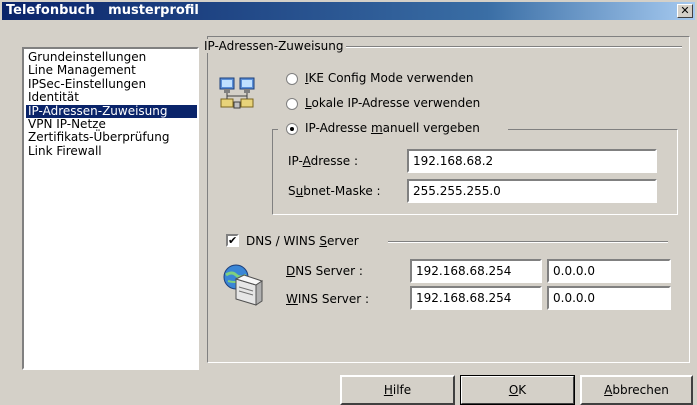 The height and width of the screenshot is (405, 697). What do you see at coordinates (532, 161) in the screenshot?
I see `ip-address-field` at bounding box center [532, 161].